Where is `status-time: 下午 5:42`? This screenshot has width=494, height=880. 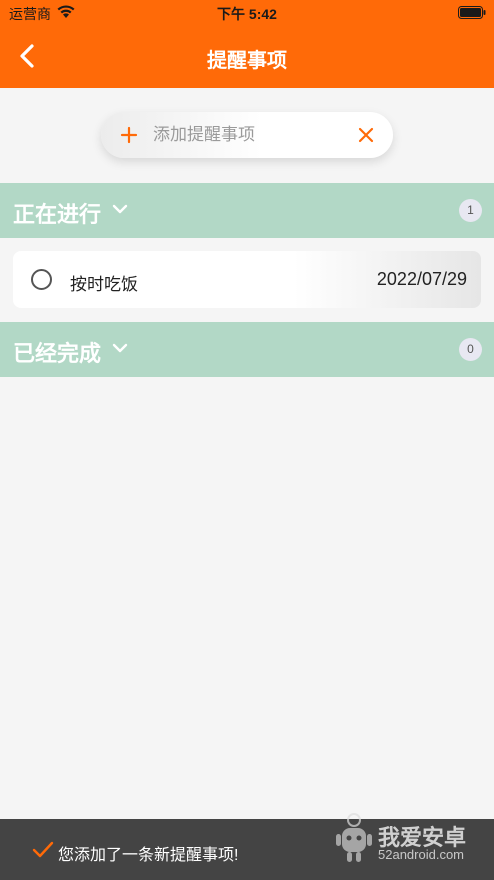 status-time: 下午 5:42 is located at coordinates (247, 14).